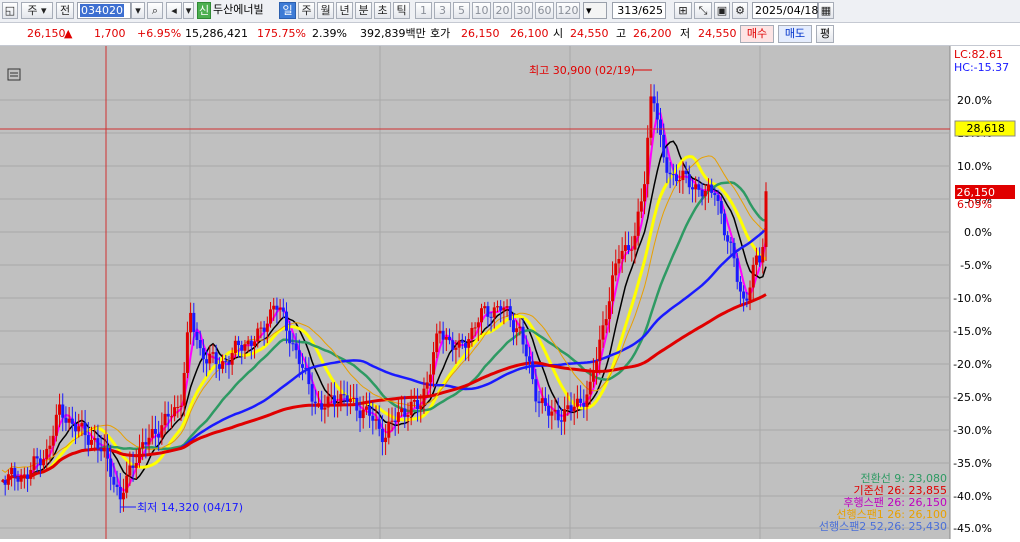  I want to click on interval-3: 3, so click(442, 10).